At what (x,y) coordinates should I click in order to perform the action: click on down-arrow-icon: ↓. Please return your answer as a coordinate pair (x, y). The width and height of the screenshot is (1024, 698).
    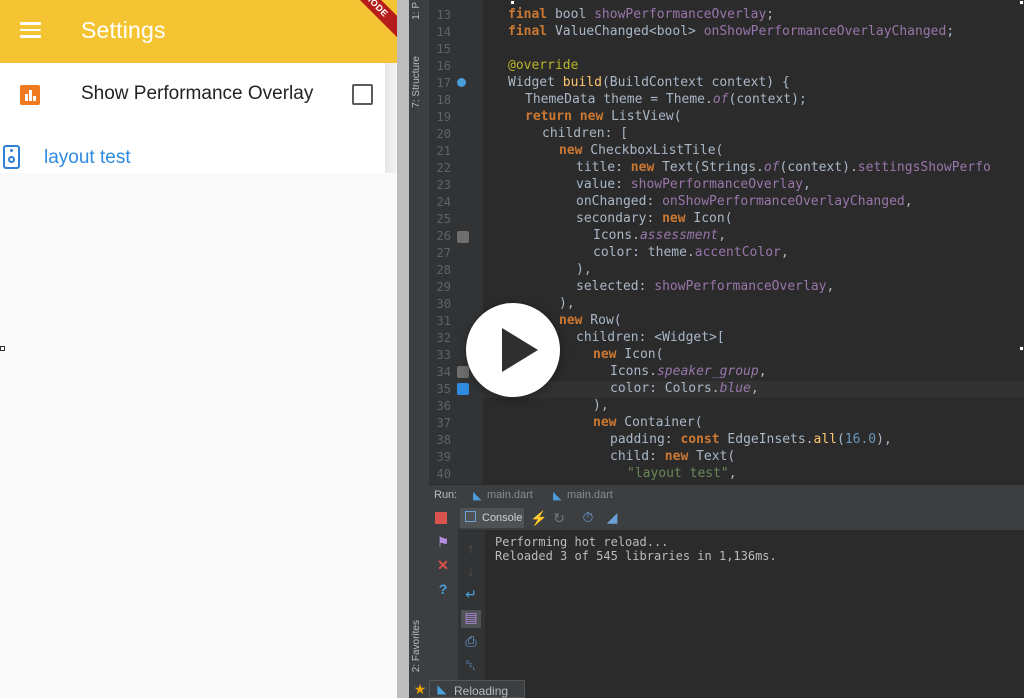
    Looking at the image, I should click on (471, 571).